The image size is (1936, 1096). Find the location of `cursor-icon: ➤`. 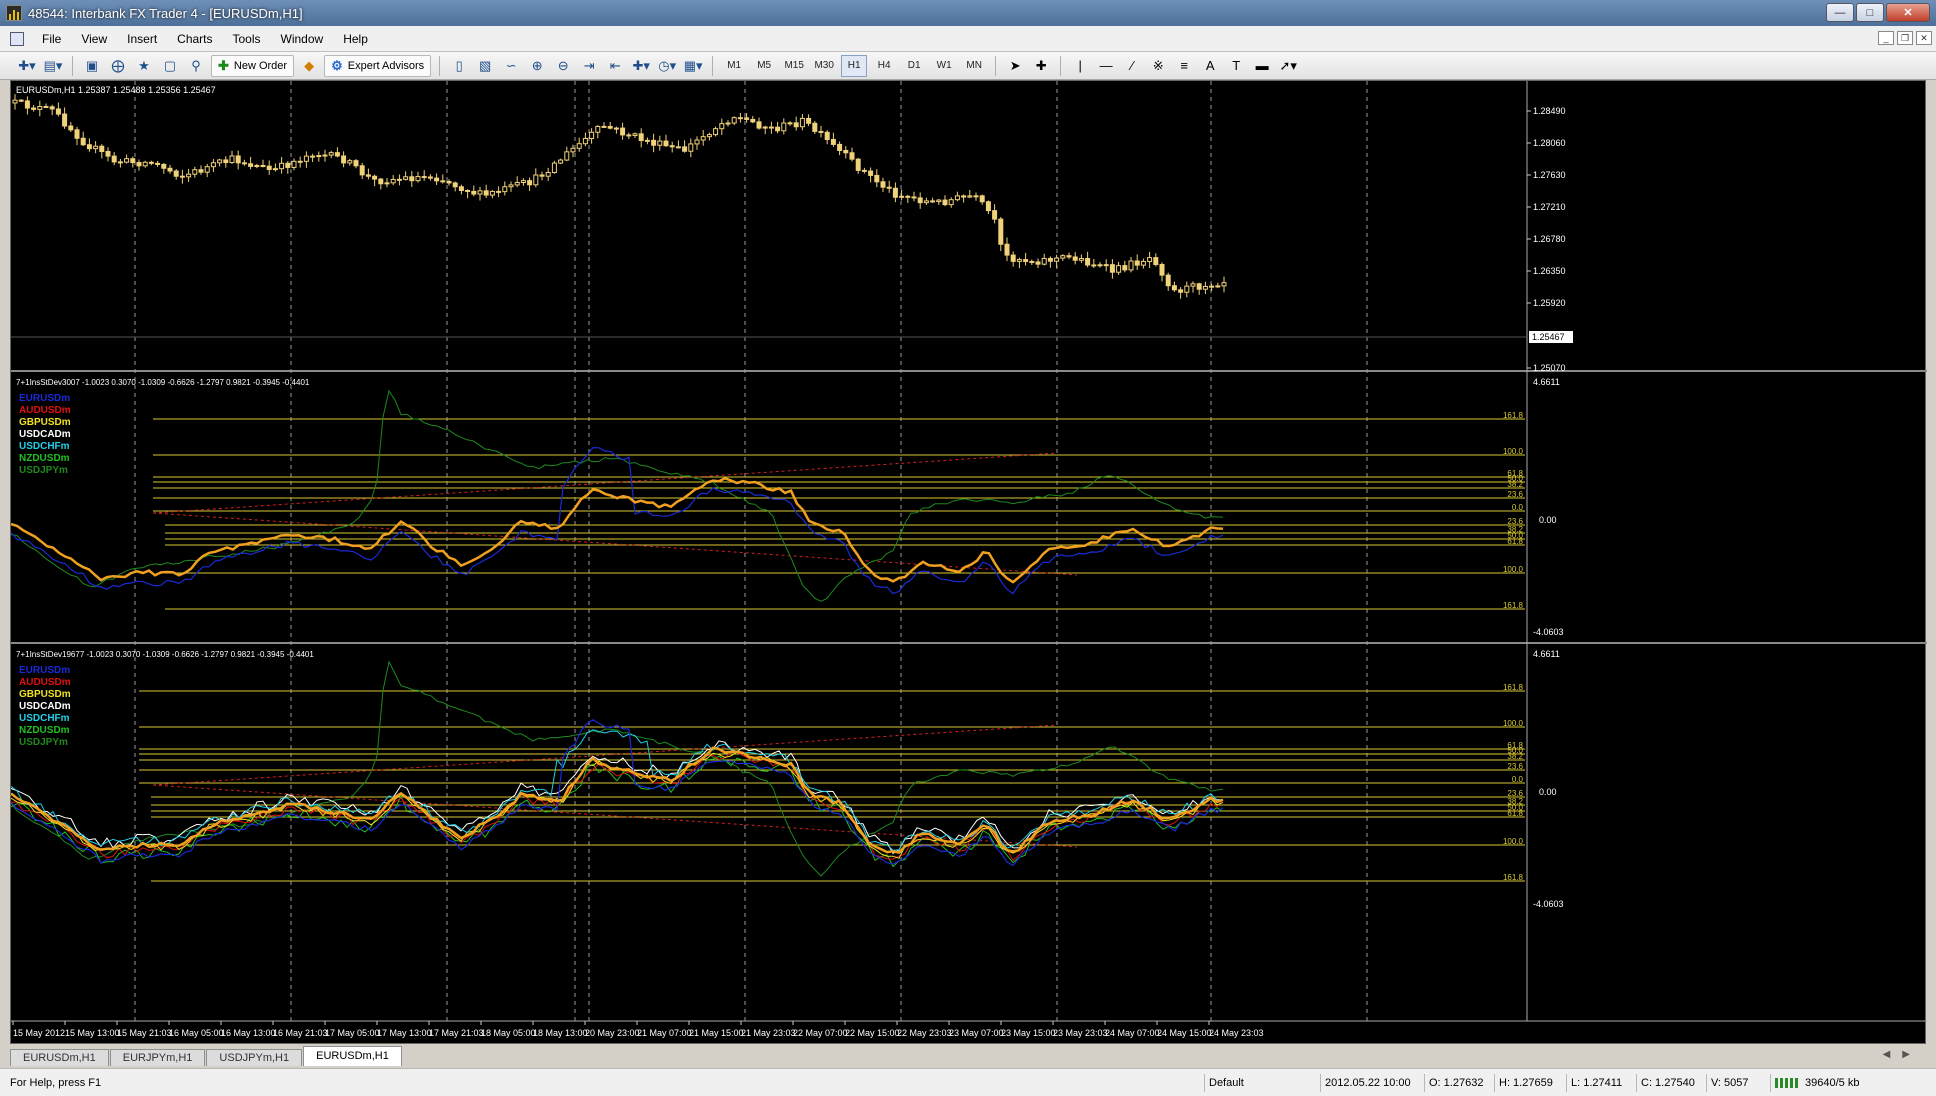

cursor-icon: ➤ is located at coordinates (1015, 66).